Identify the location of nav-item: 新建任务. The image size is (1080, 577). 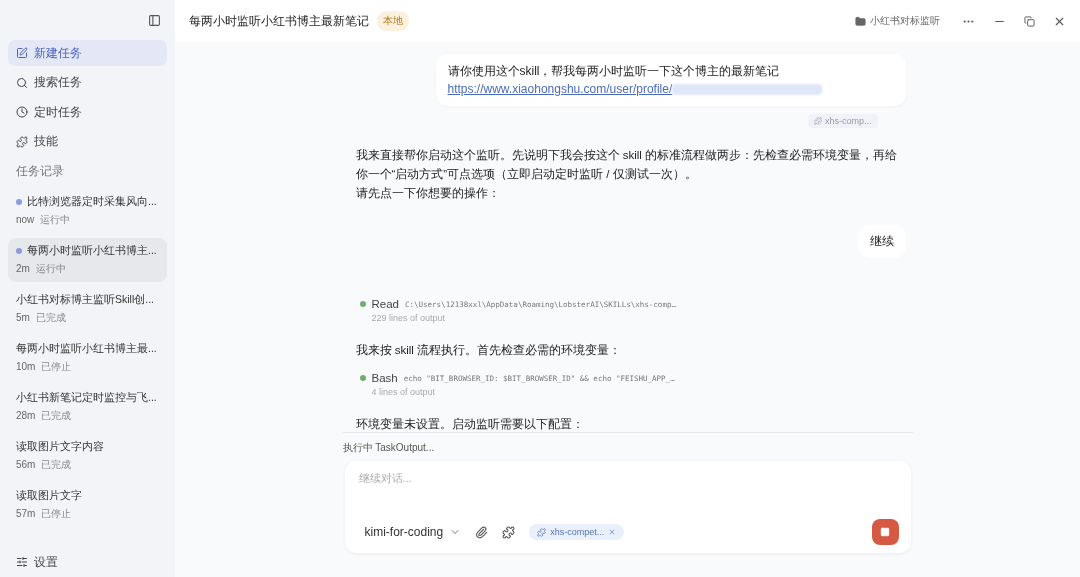
(87, 53).